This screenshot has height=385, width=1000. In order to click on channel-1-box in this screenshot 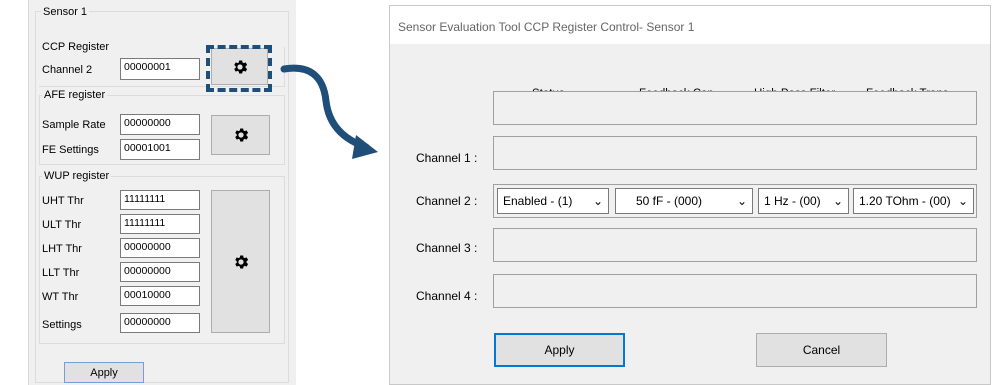, I will do `click(735, 153)`.